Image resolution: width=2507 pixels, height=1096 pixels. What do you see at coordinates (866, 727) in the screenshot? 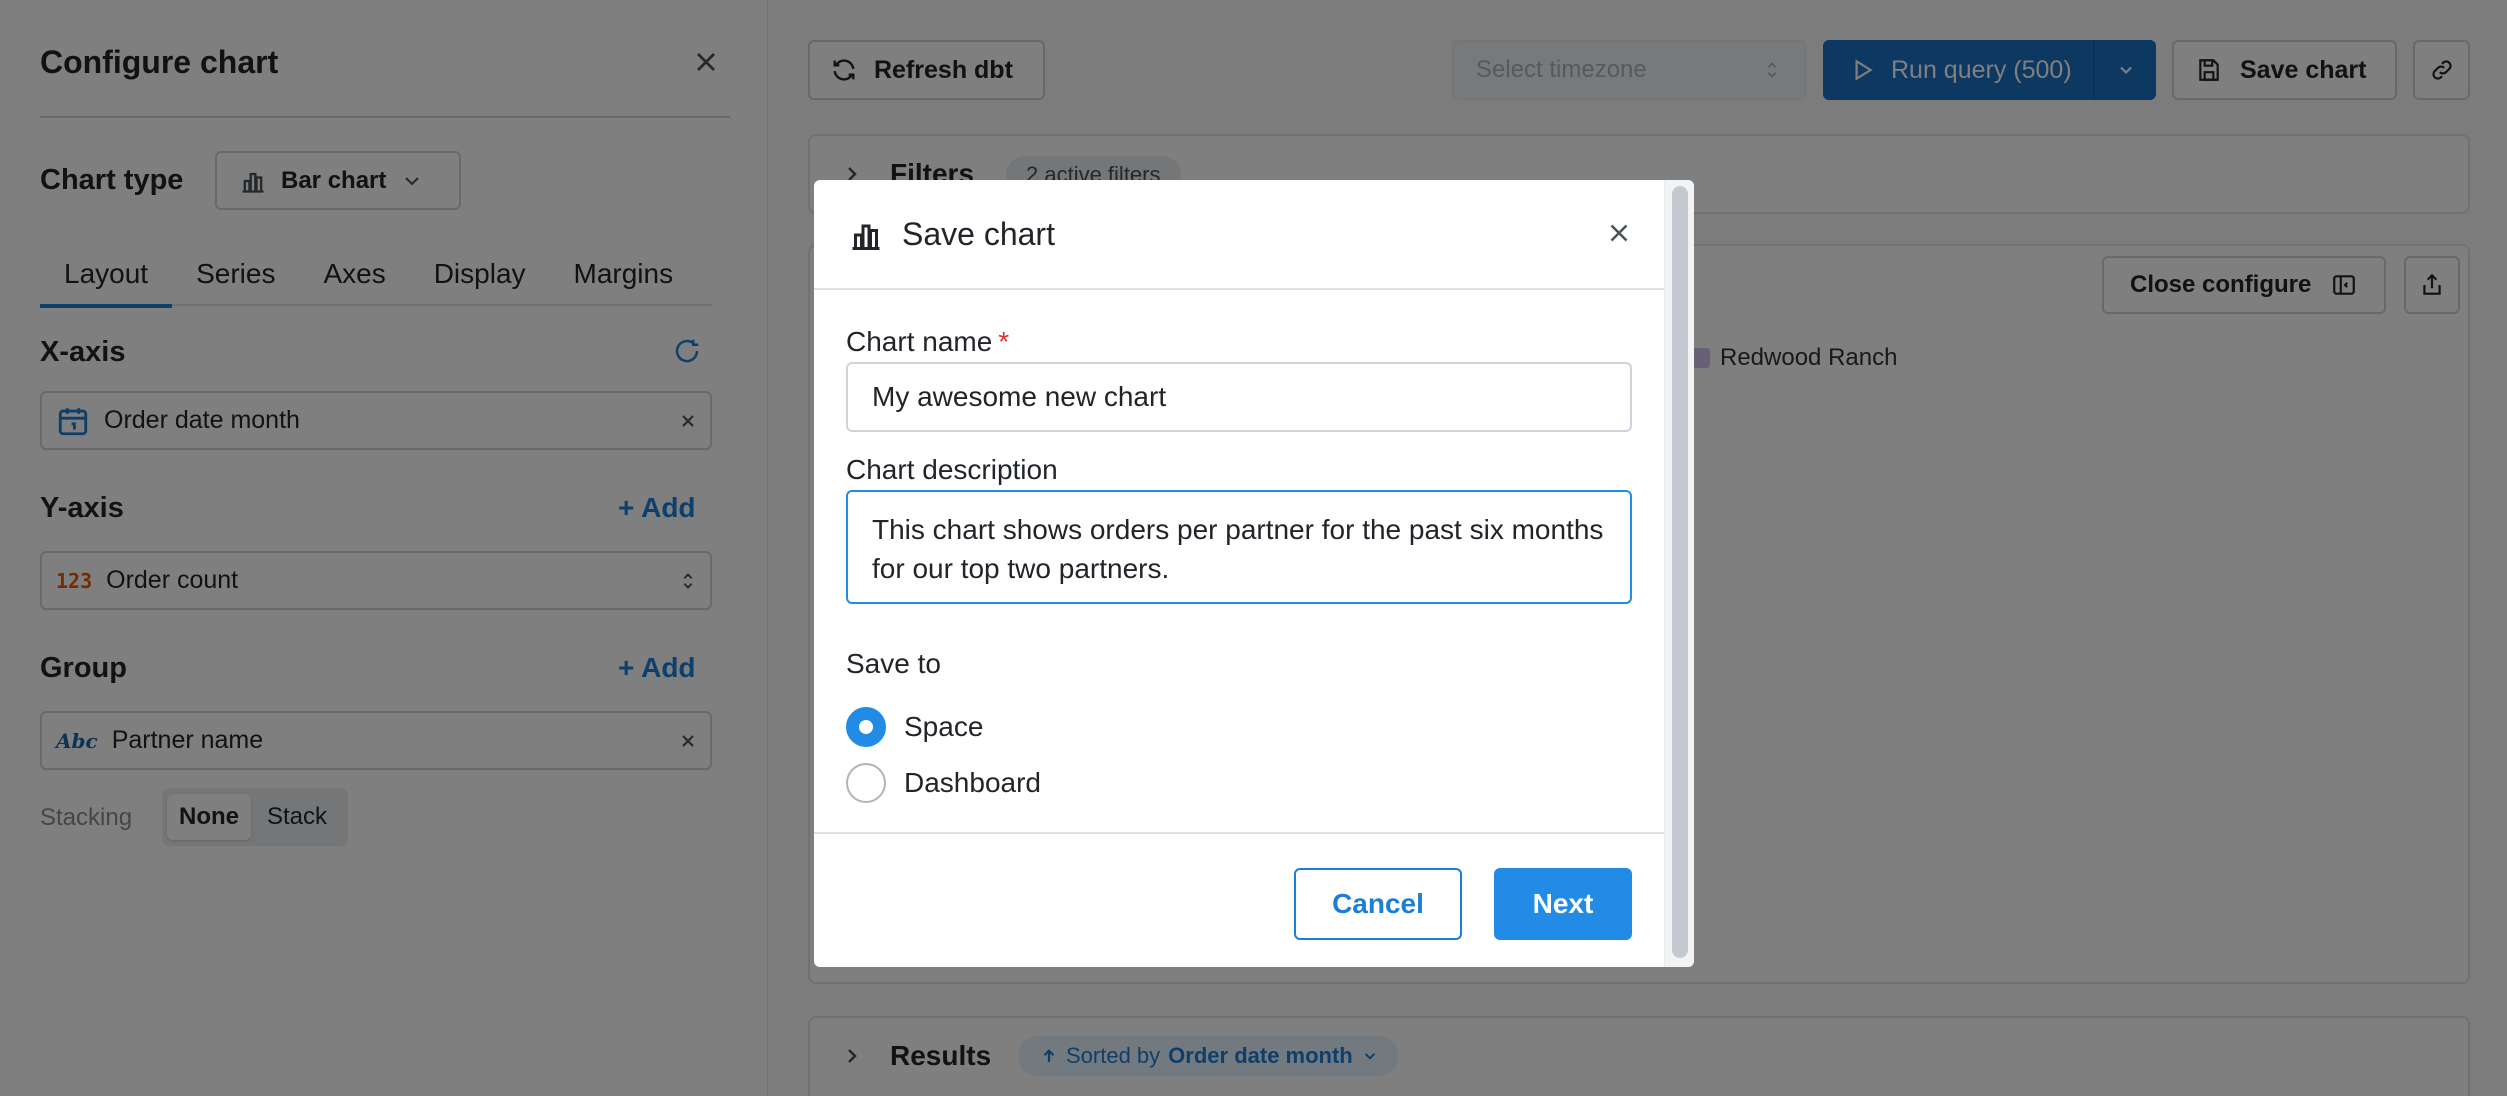
I see `space-radio` at bounding box center [866, 727].